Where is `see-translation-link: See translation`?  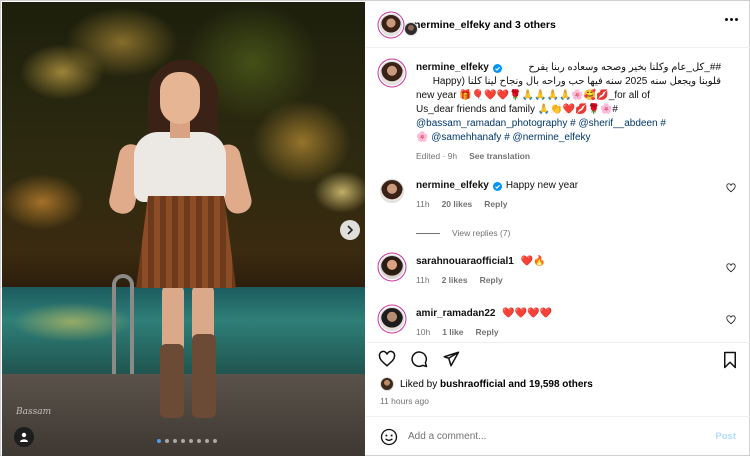 see-translation-link: See translation is located at coordinates (499, 156).